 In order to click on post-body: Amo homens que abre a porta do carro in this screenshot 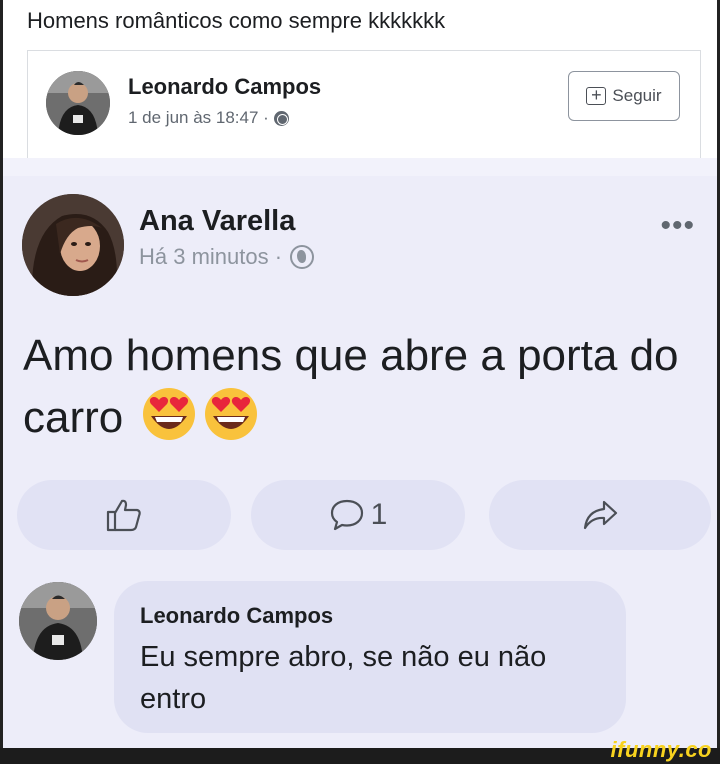, I will do `click(351, 386)`.